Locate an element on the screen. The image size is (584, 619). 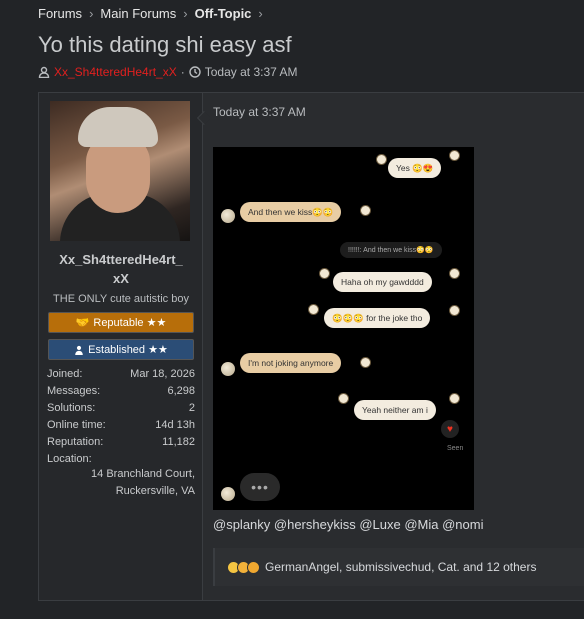
page-title: Yo this dating shi easy asf is located at coordinates (165, 44).